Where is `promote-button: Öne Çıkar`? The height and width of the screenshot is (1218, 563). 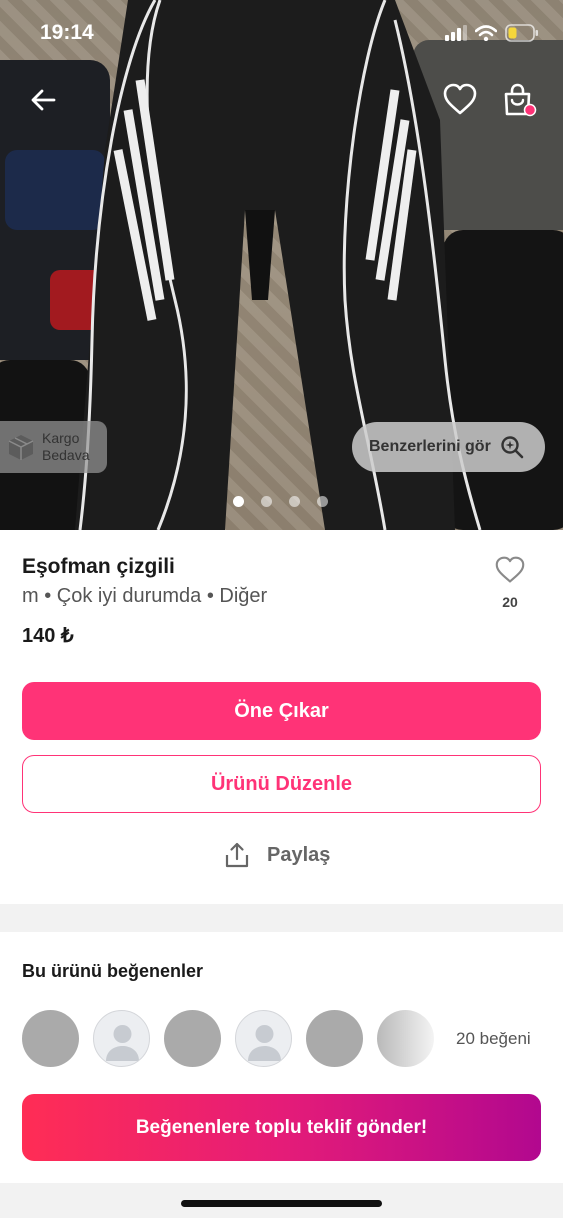 promote-button: Öne Çıkar is located at coordinates (281, 711).